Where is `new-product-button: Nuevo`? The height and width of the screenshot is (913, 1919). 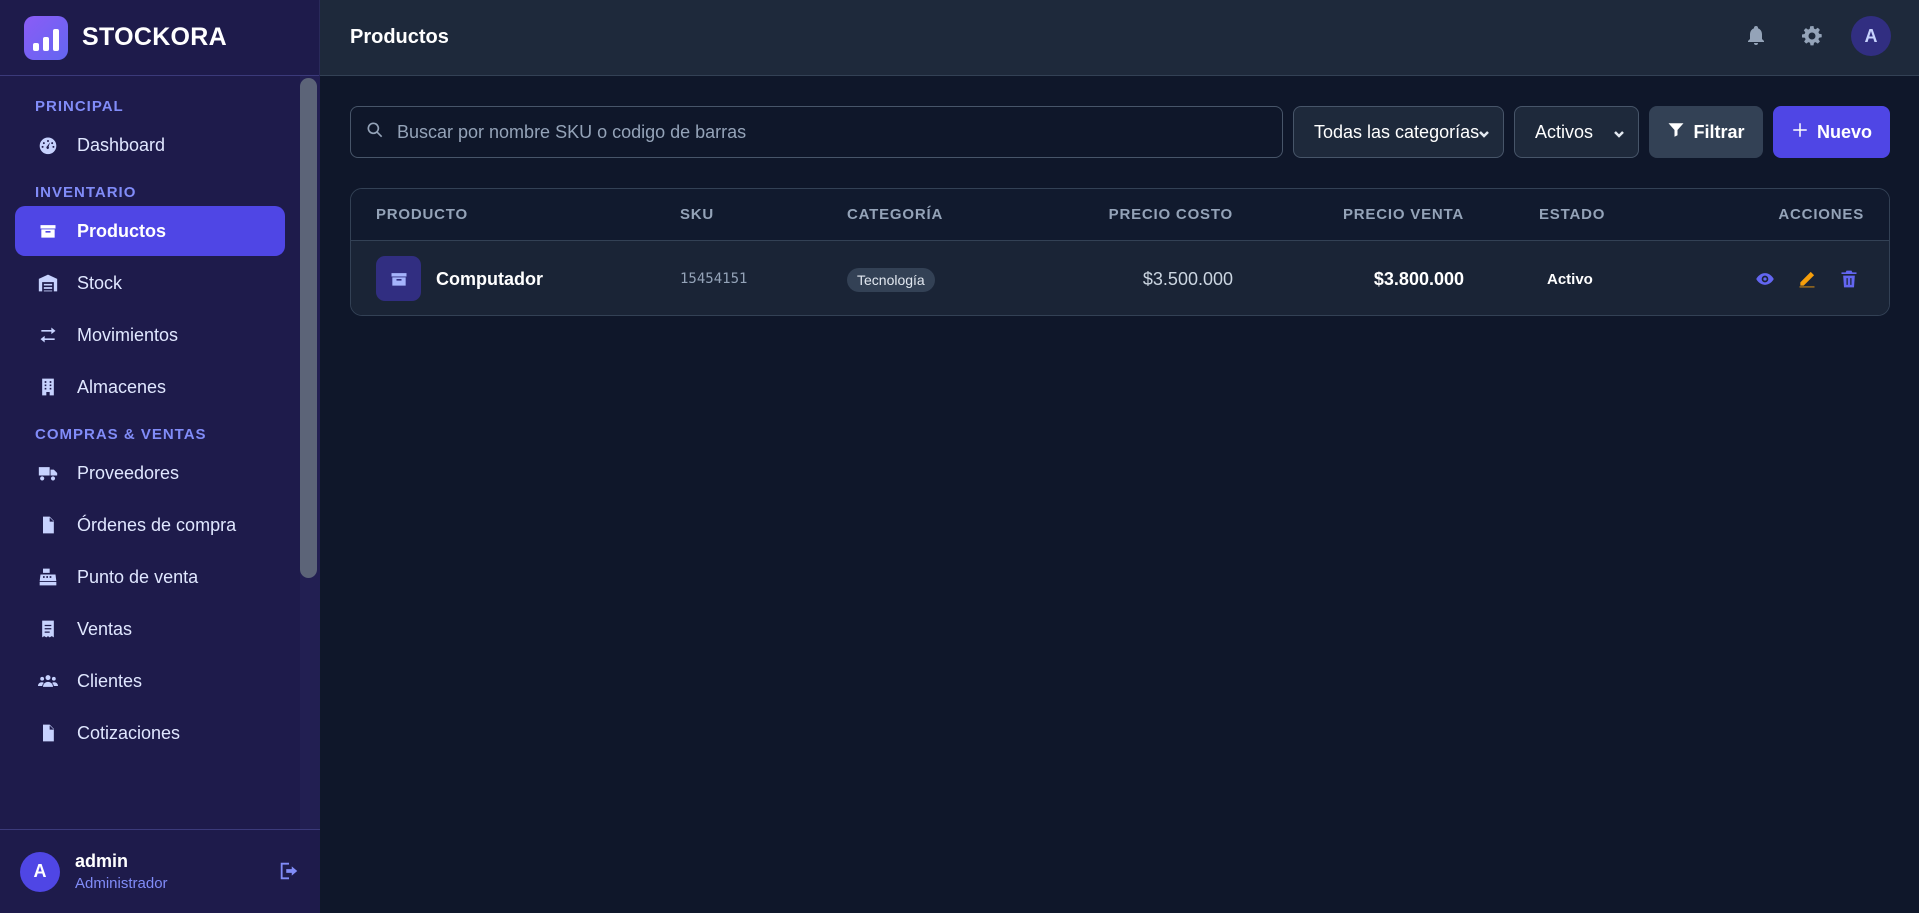 new-product-button: Nuevo is located at coordinates (1831, 132).